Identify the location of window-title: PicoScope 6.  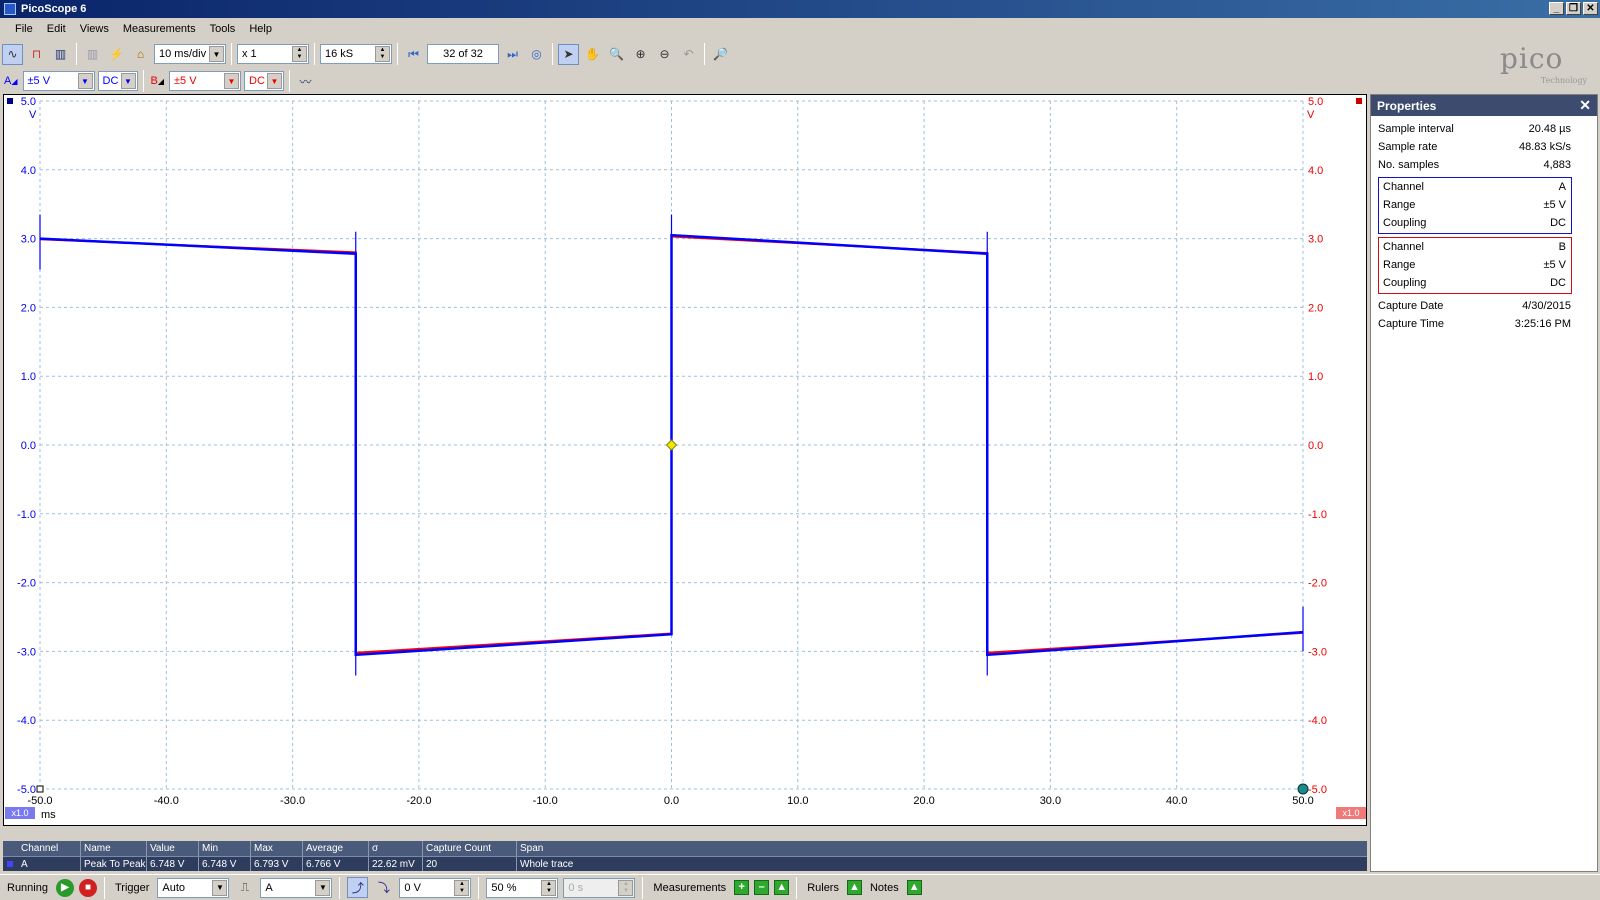
(54, 9).